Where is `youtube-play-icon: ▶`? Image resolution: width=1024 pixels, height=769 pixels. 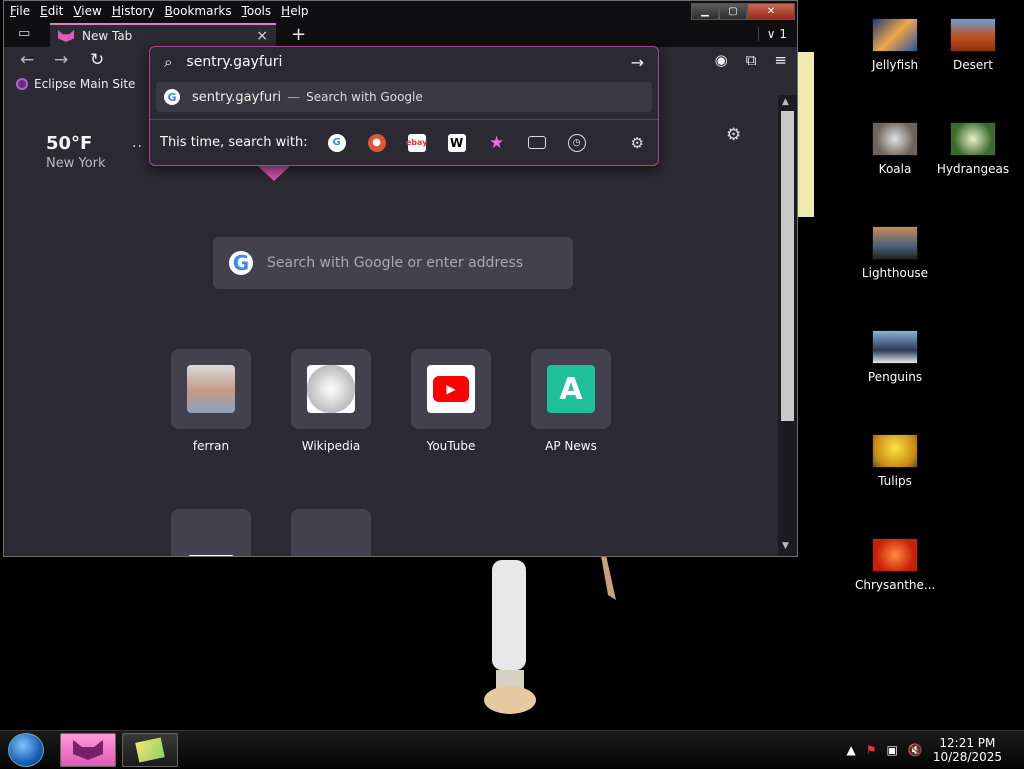
youtube-play-icon: ▶ is located at coordinates (451, 389).